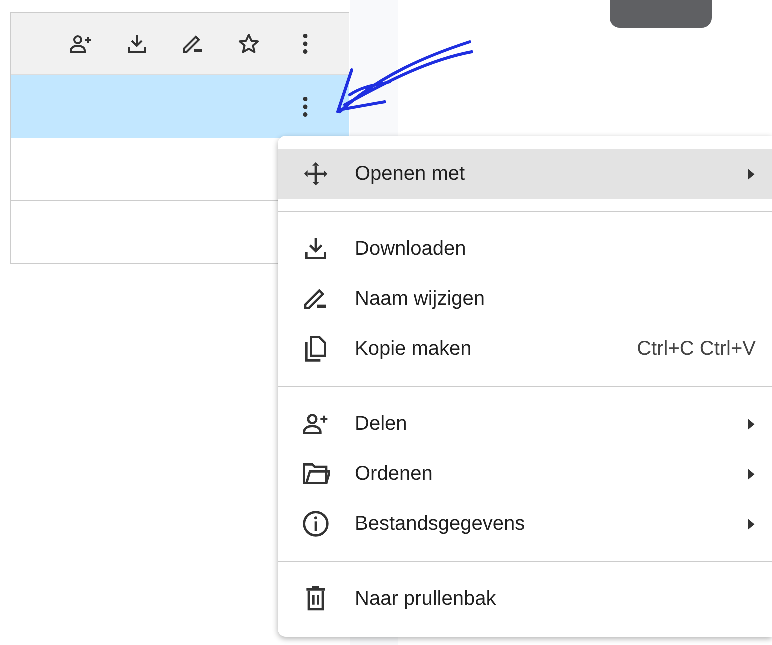 This screenshot has width=772, height=645. I want to click on menu-item: Naar prullenbak, so click(525, 599).